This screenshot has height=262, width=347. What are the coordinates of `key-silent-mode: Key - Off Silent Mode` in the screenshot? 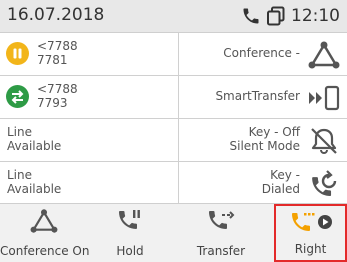 It's located at (263, 140).